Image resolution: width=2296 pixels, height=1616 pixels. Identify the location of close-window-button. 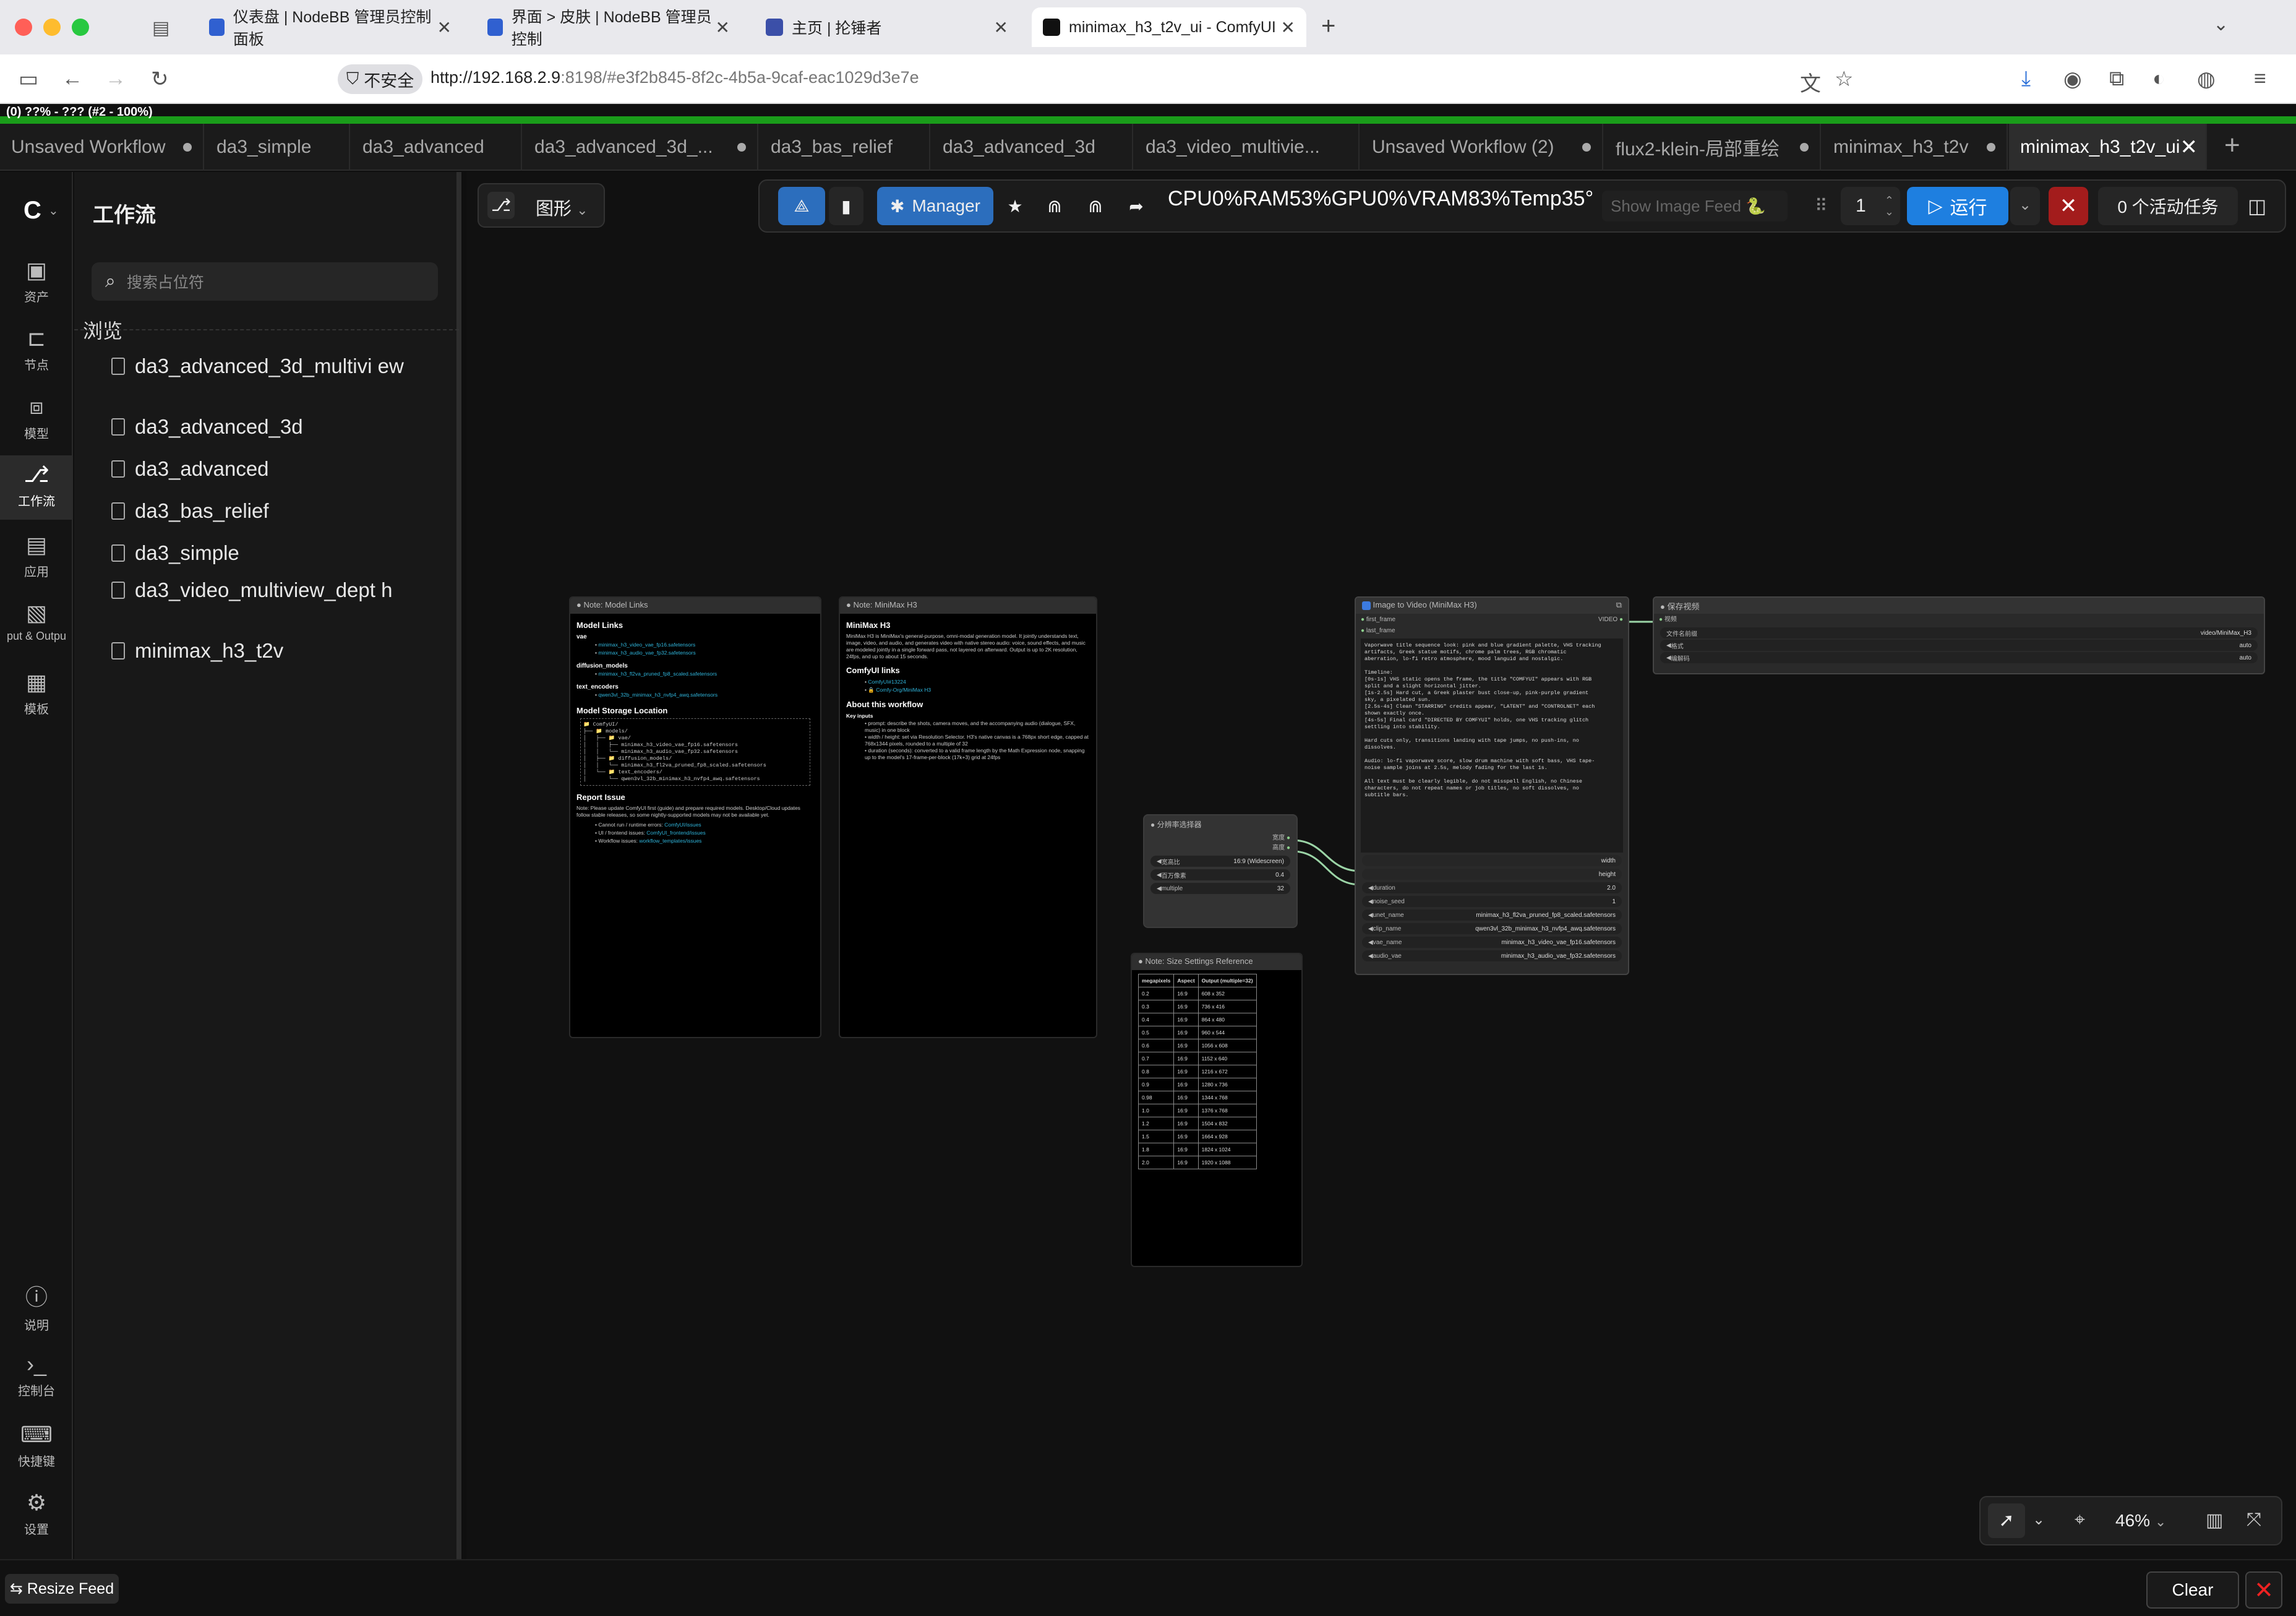
(23, 28).